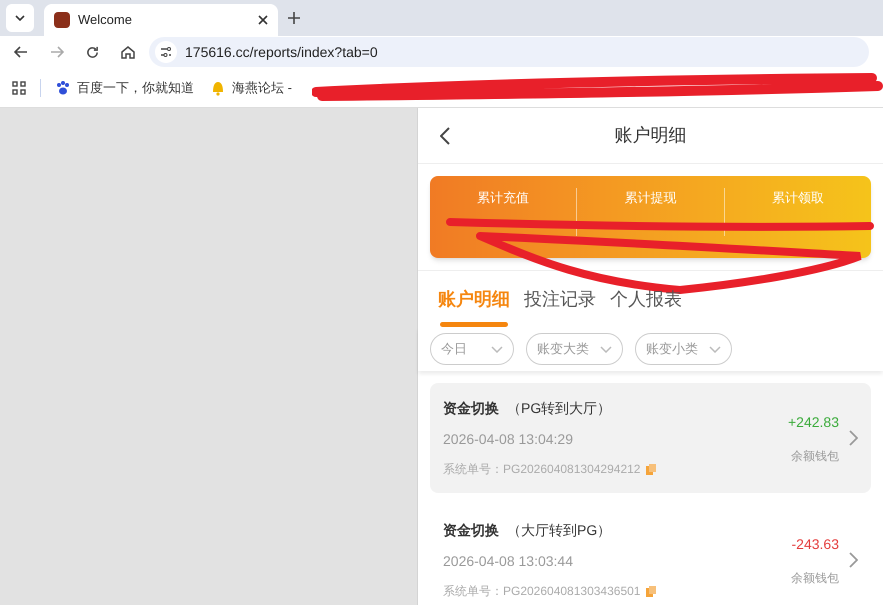  Describe the element at coordinates (646, 306) in the screenshot. I see `tab: 个人报表` at that location.